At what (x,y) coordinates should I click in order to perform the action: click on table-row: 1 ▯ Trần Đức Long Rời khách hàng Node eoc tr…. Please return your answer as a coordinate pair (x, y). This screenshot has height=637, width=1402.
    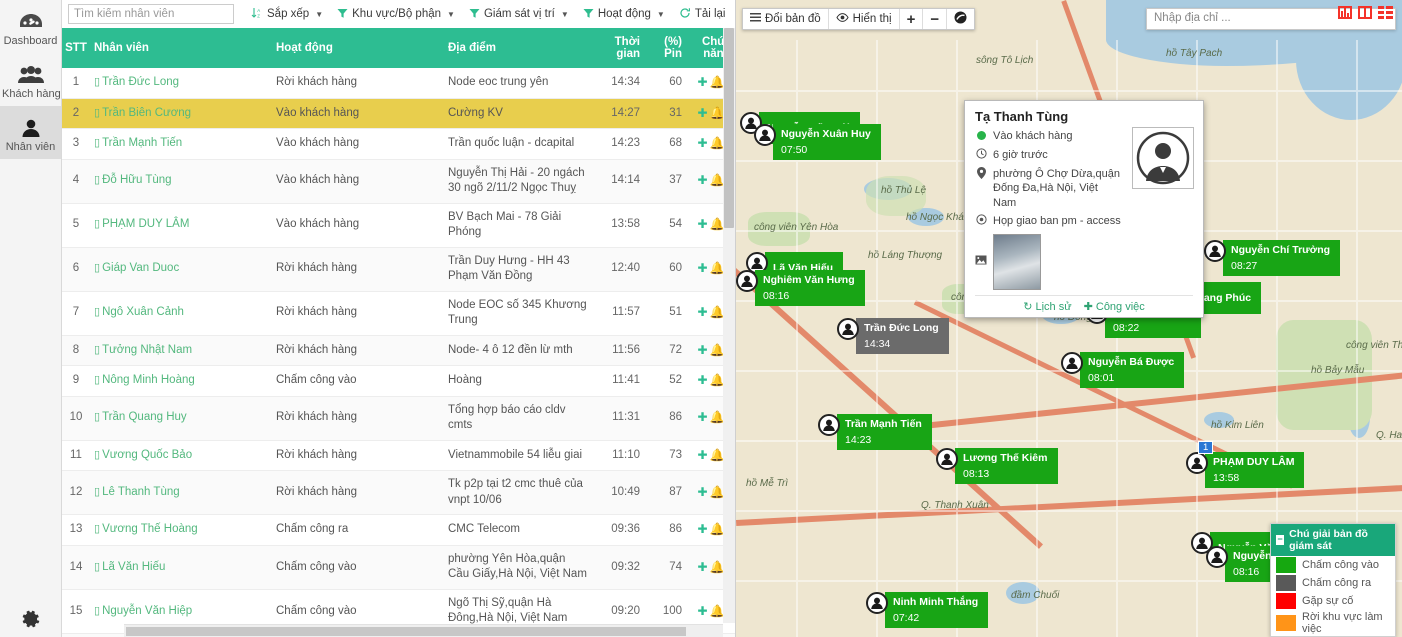
    Looking at the image, I should click on (398, 83).